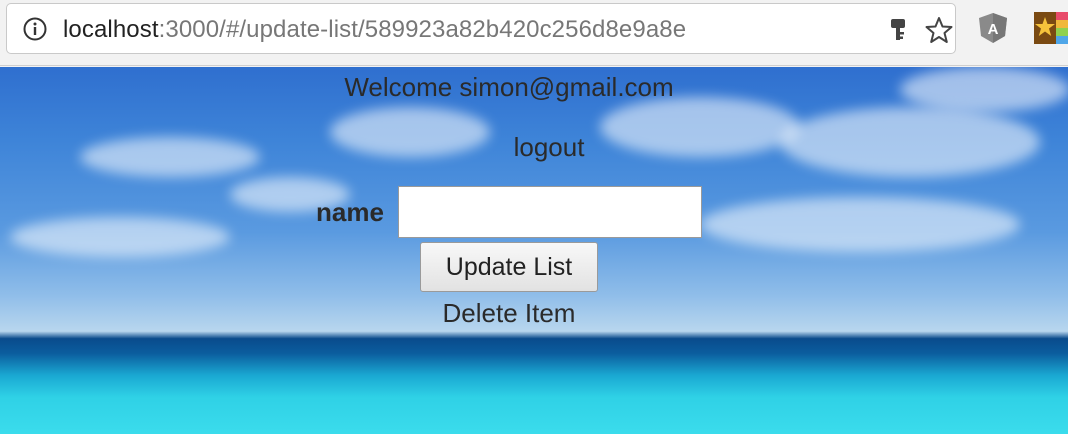 The width and height of the screenshot is (1068, 434). Describe the element at coordinates (111, 29) in the screenshot. I see `url-host: localhost` at that location.